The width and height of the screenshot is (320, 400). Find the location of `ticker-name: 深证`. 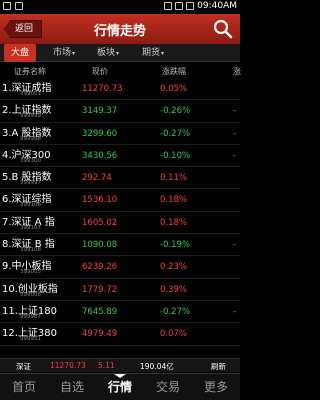

ticker-name: 深证 is located at coordinates (23, 366).